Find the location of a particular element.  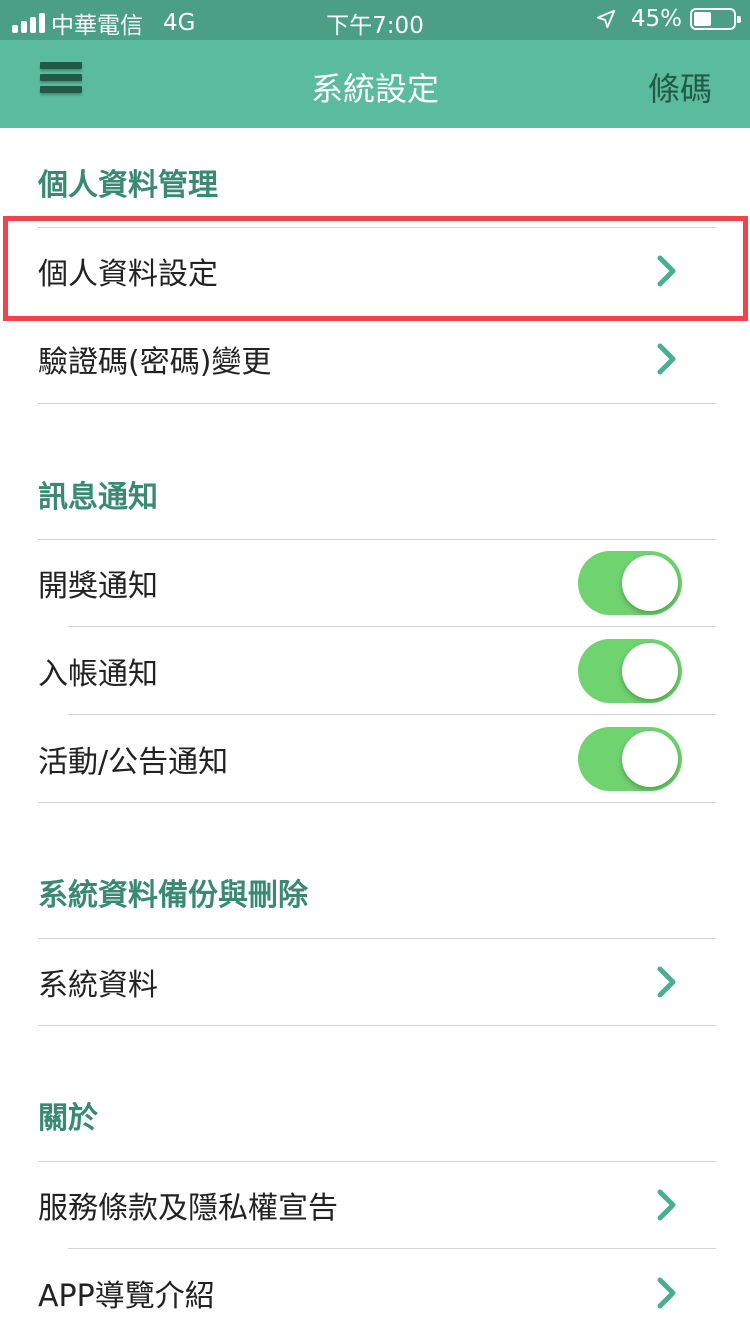

battery-percent: 45% is located at coordinates (656, 19).